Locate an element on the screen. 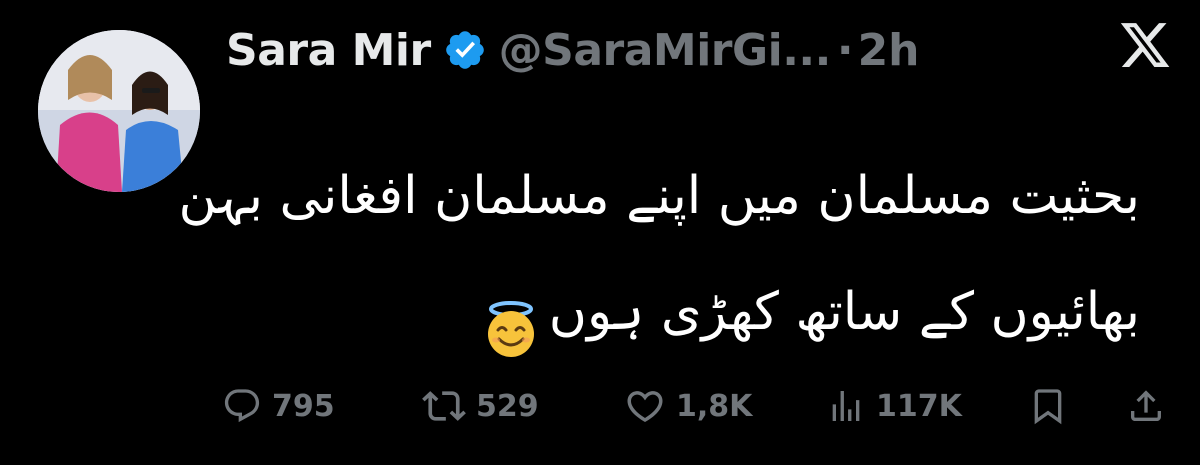 The image size is (1200, 465). like-count: 1,8K is located at coordinates (714, 406).